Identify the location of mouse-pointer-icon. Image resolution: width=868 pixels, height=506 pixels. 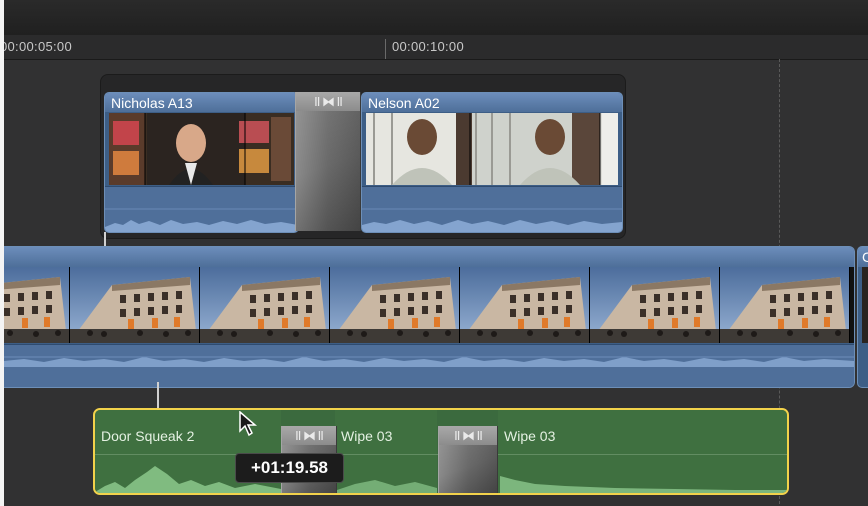
(248, 424).